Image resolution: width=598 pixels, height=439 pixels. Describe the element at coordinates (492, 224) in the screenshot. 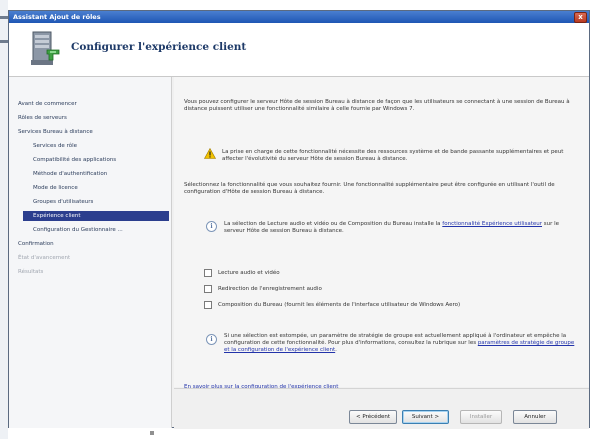

I see `user-experience-link: fonctionnalité Expérience utilisateur` at that location.